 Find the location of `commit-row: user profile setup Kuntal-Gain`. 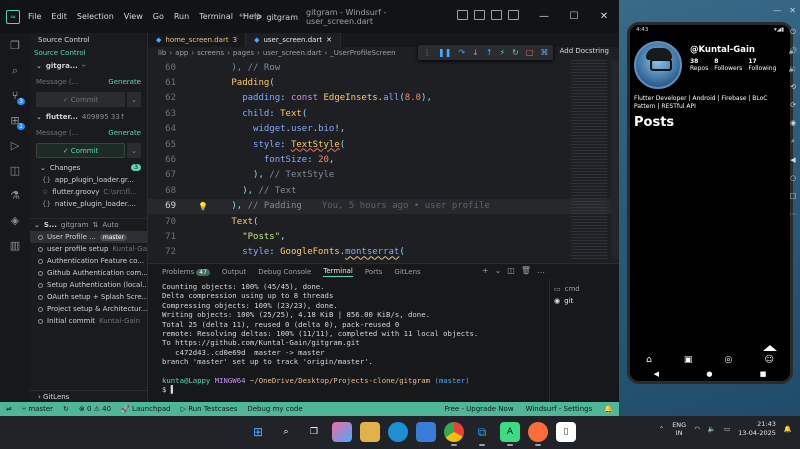

commit-row: user profile setup Kuntal-Gain is located at coordinates (88, 249).